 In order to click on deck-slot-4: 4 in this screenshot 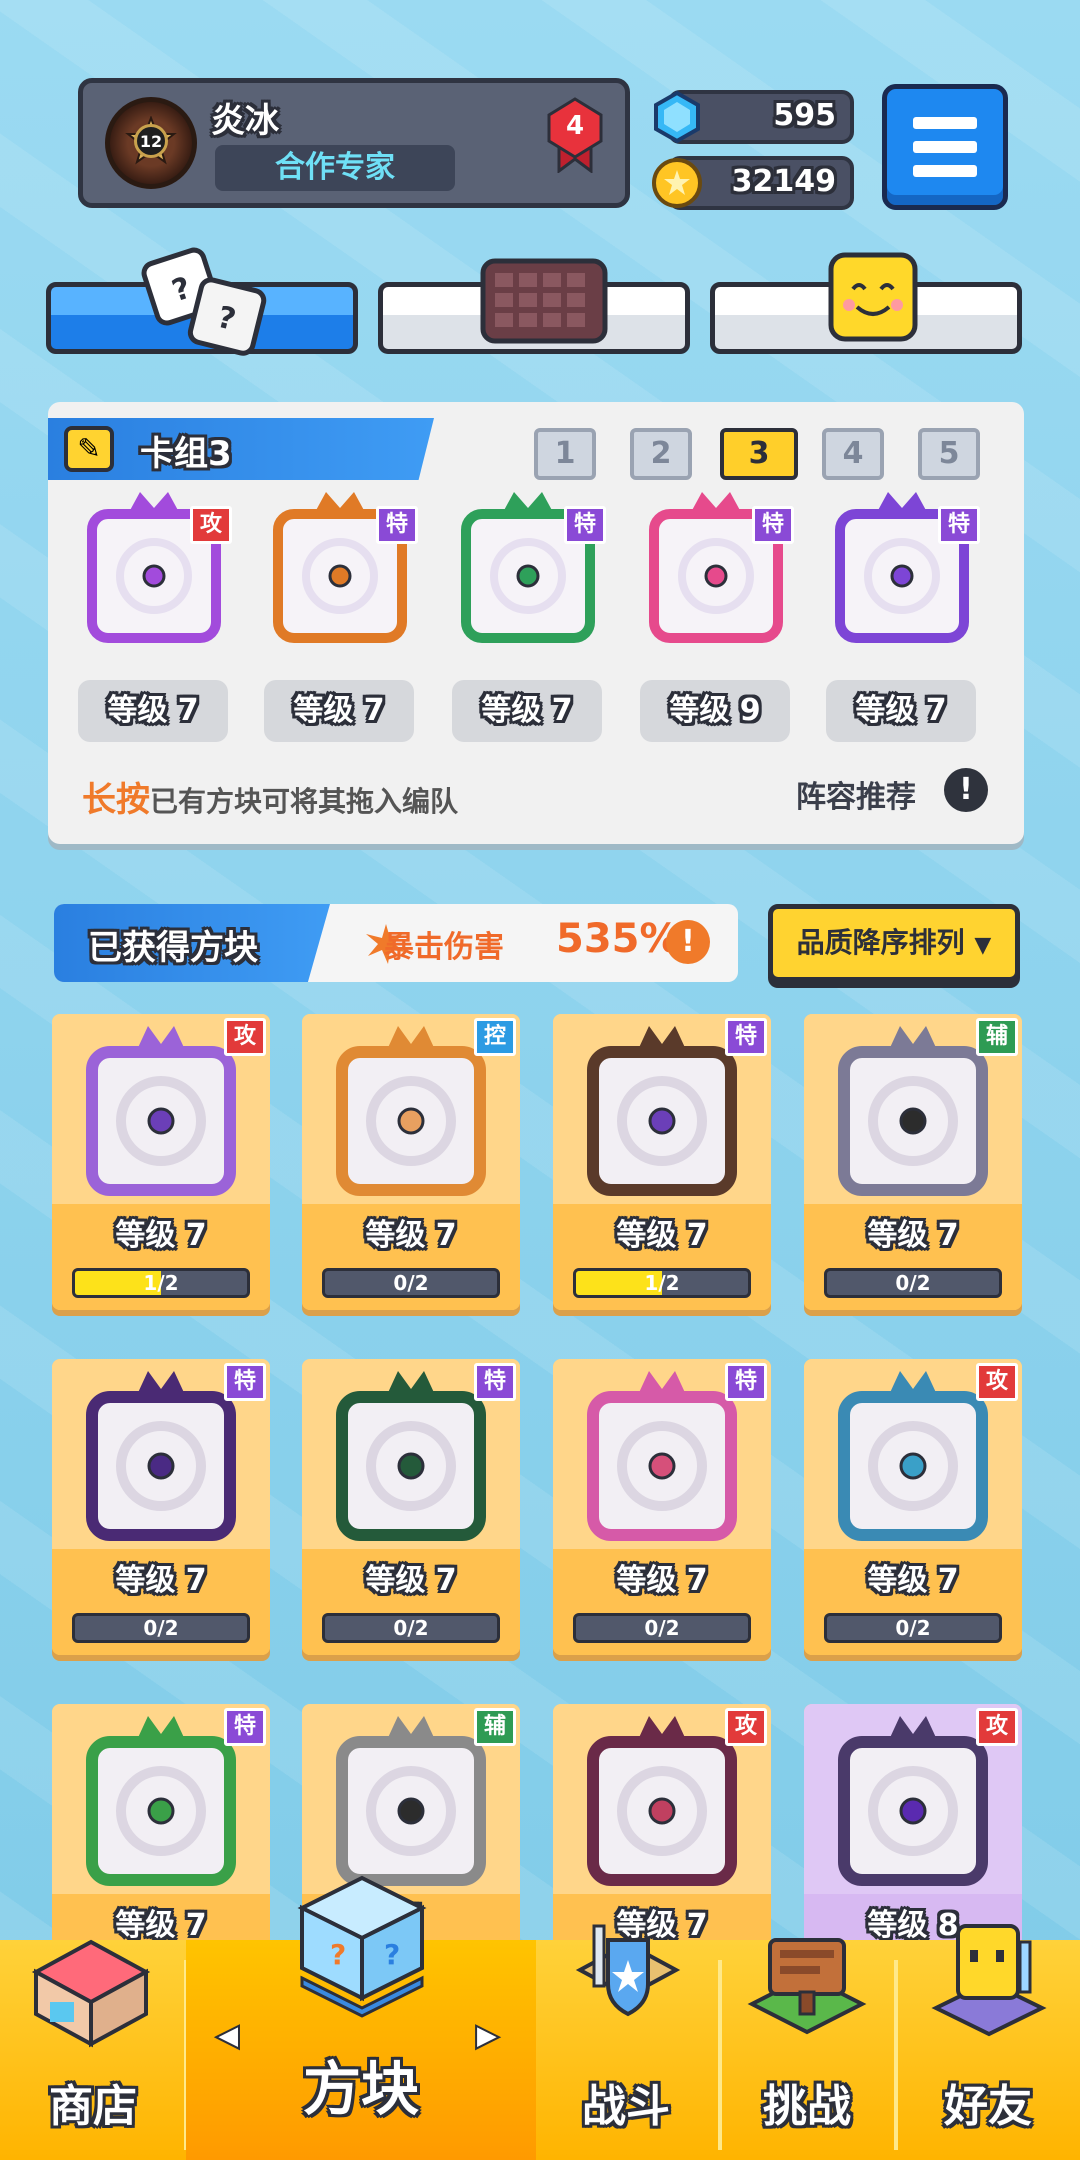, I will do `click(853, 454)`.